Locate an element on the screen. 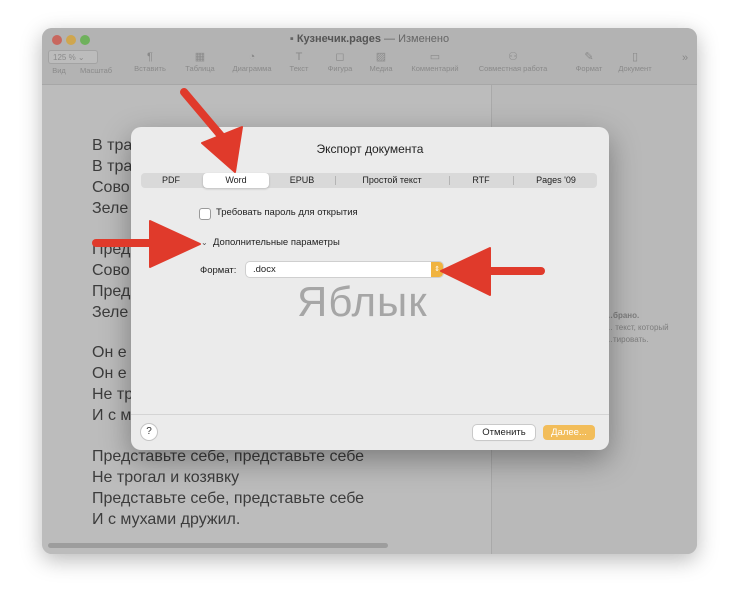  arrow-head-advanced is located at coordinates (175, 244).